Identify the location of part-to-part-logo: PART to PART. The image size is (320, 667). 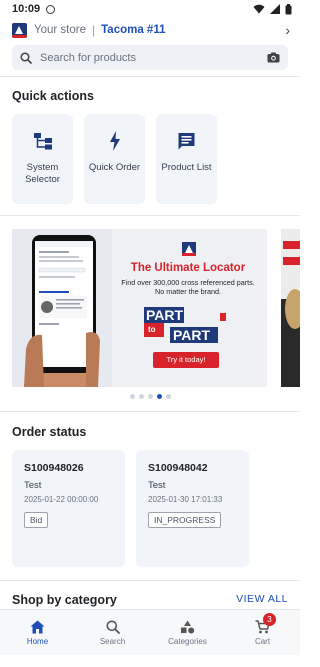
(190, 325).